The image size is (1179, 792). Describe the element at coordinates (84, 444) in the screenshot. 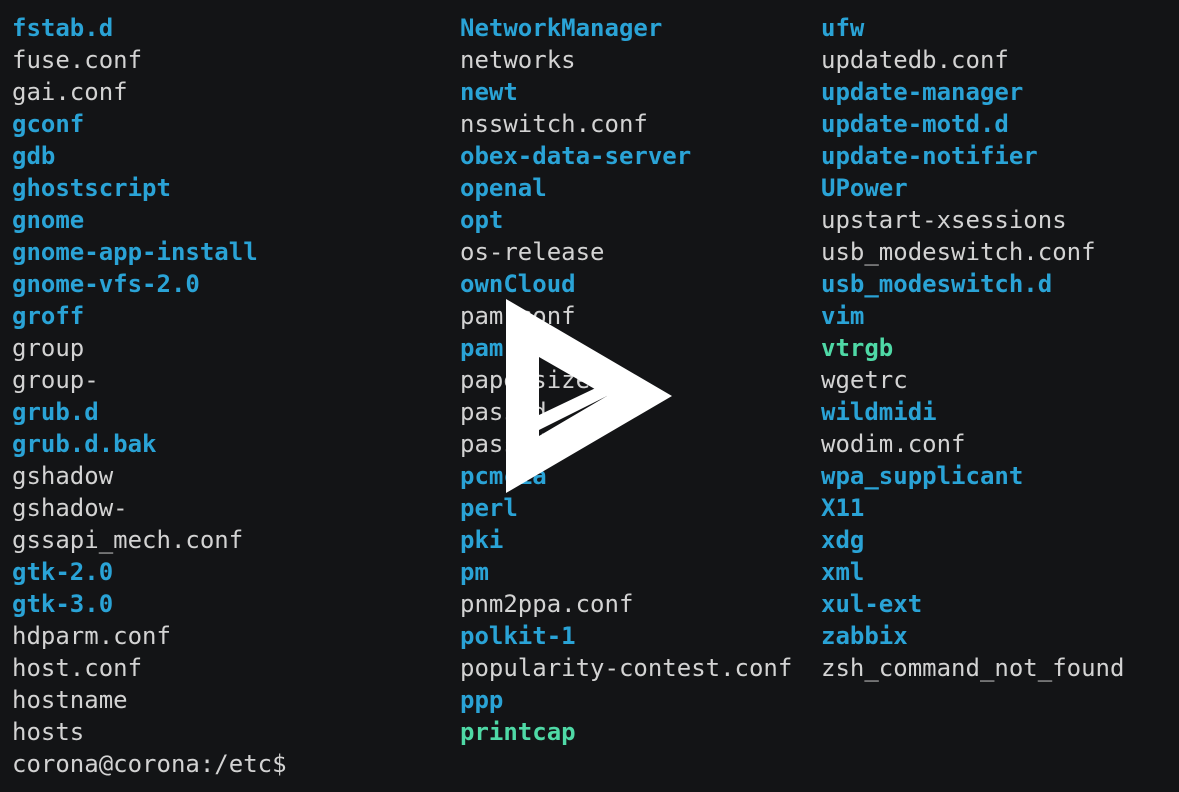

I see `directory-entry: grub.d.bak` at that location.